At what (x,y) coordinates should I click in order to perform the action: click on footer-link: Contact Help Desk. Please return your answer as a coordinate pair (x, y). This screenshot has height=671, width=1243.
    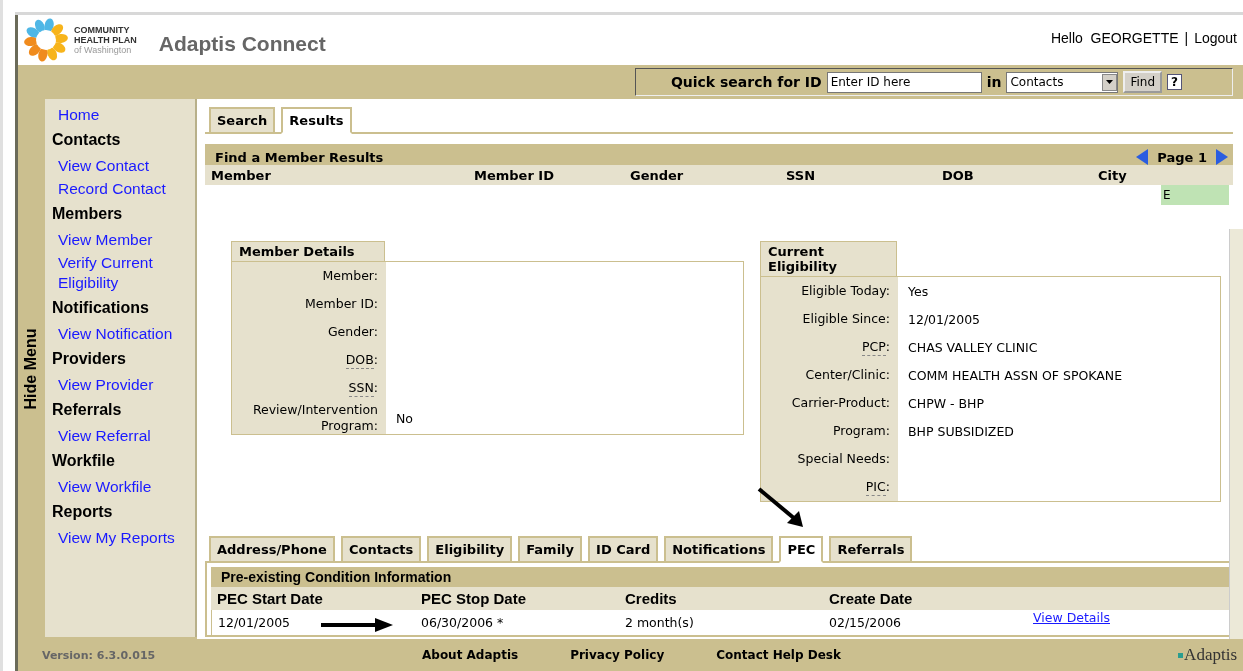
    Looking at the image, I should click on (778, 655).